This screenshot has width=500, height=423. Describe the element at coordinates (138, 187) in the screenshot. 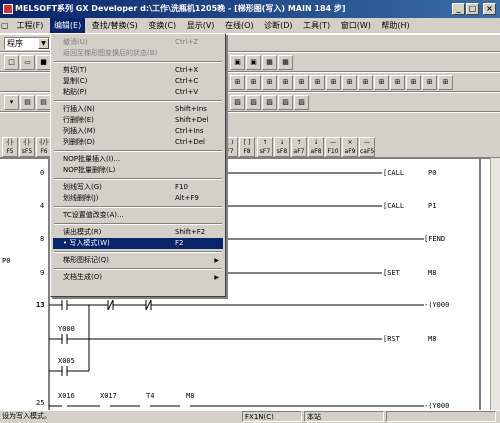

I see `edit-menu-item: 划线写入(G) F10` at that location.